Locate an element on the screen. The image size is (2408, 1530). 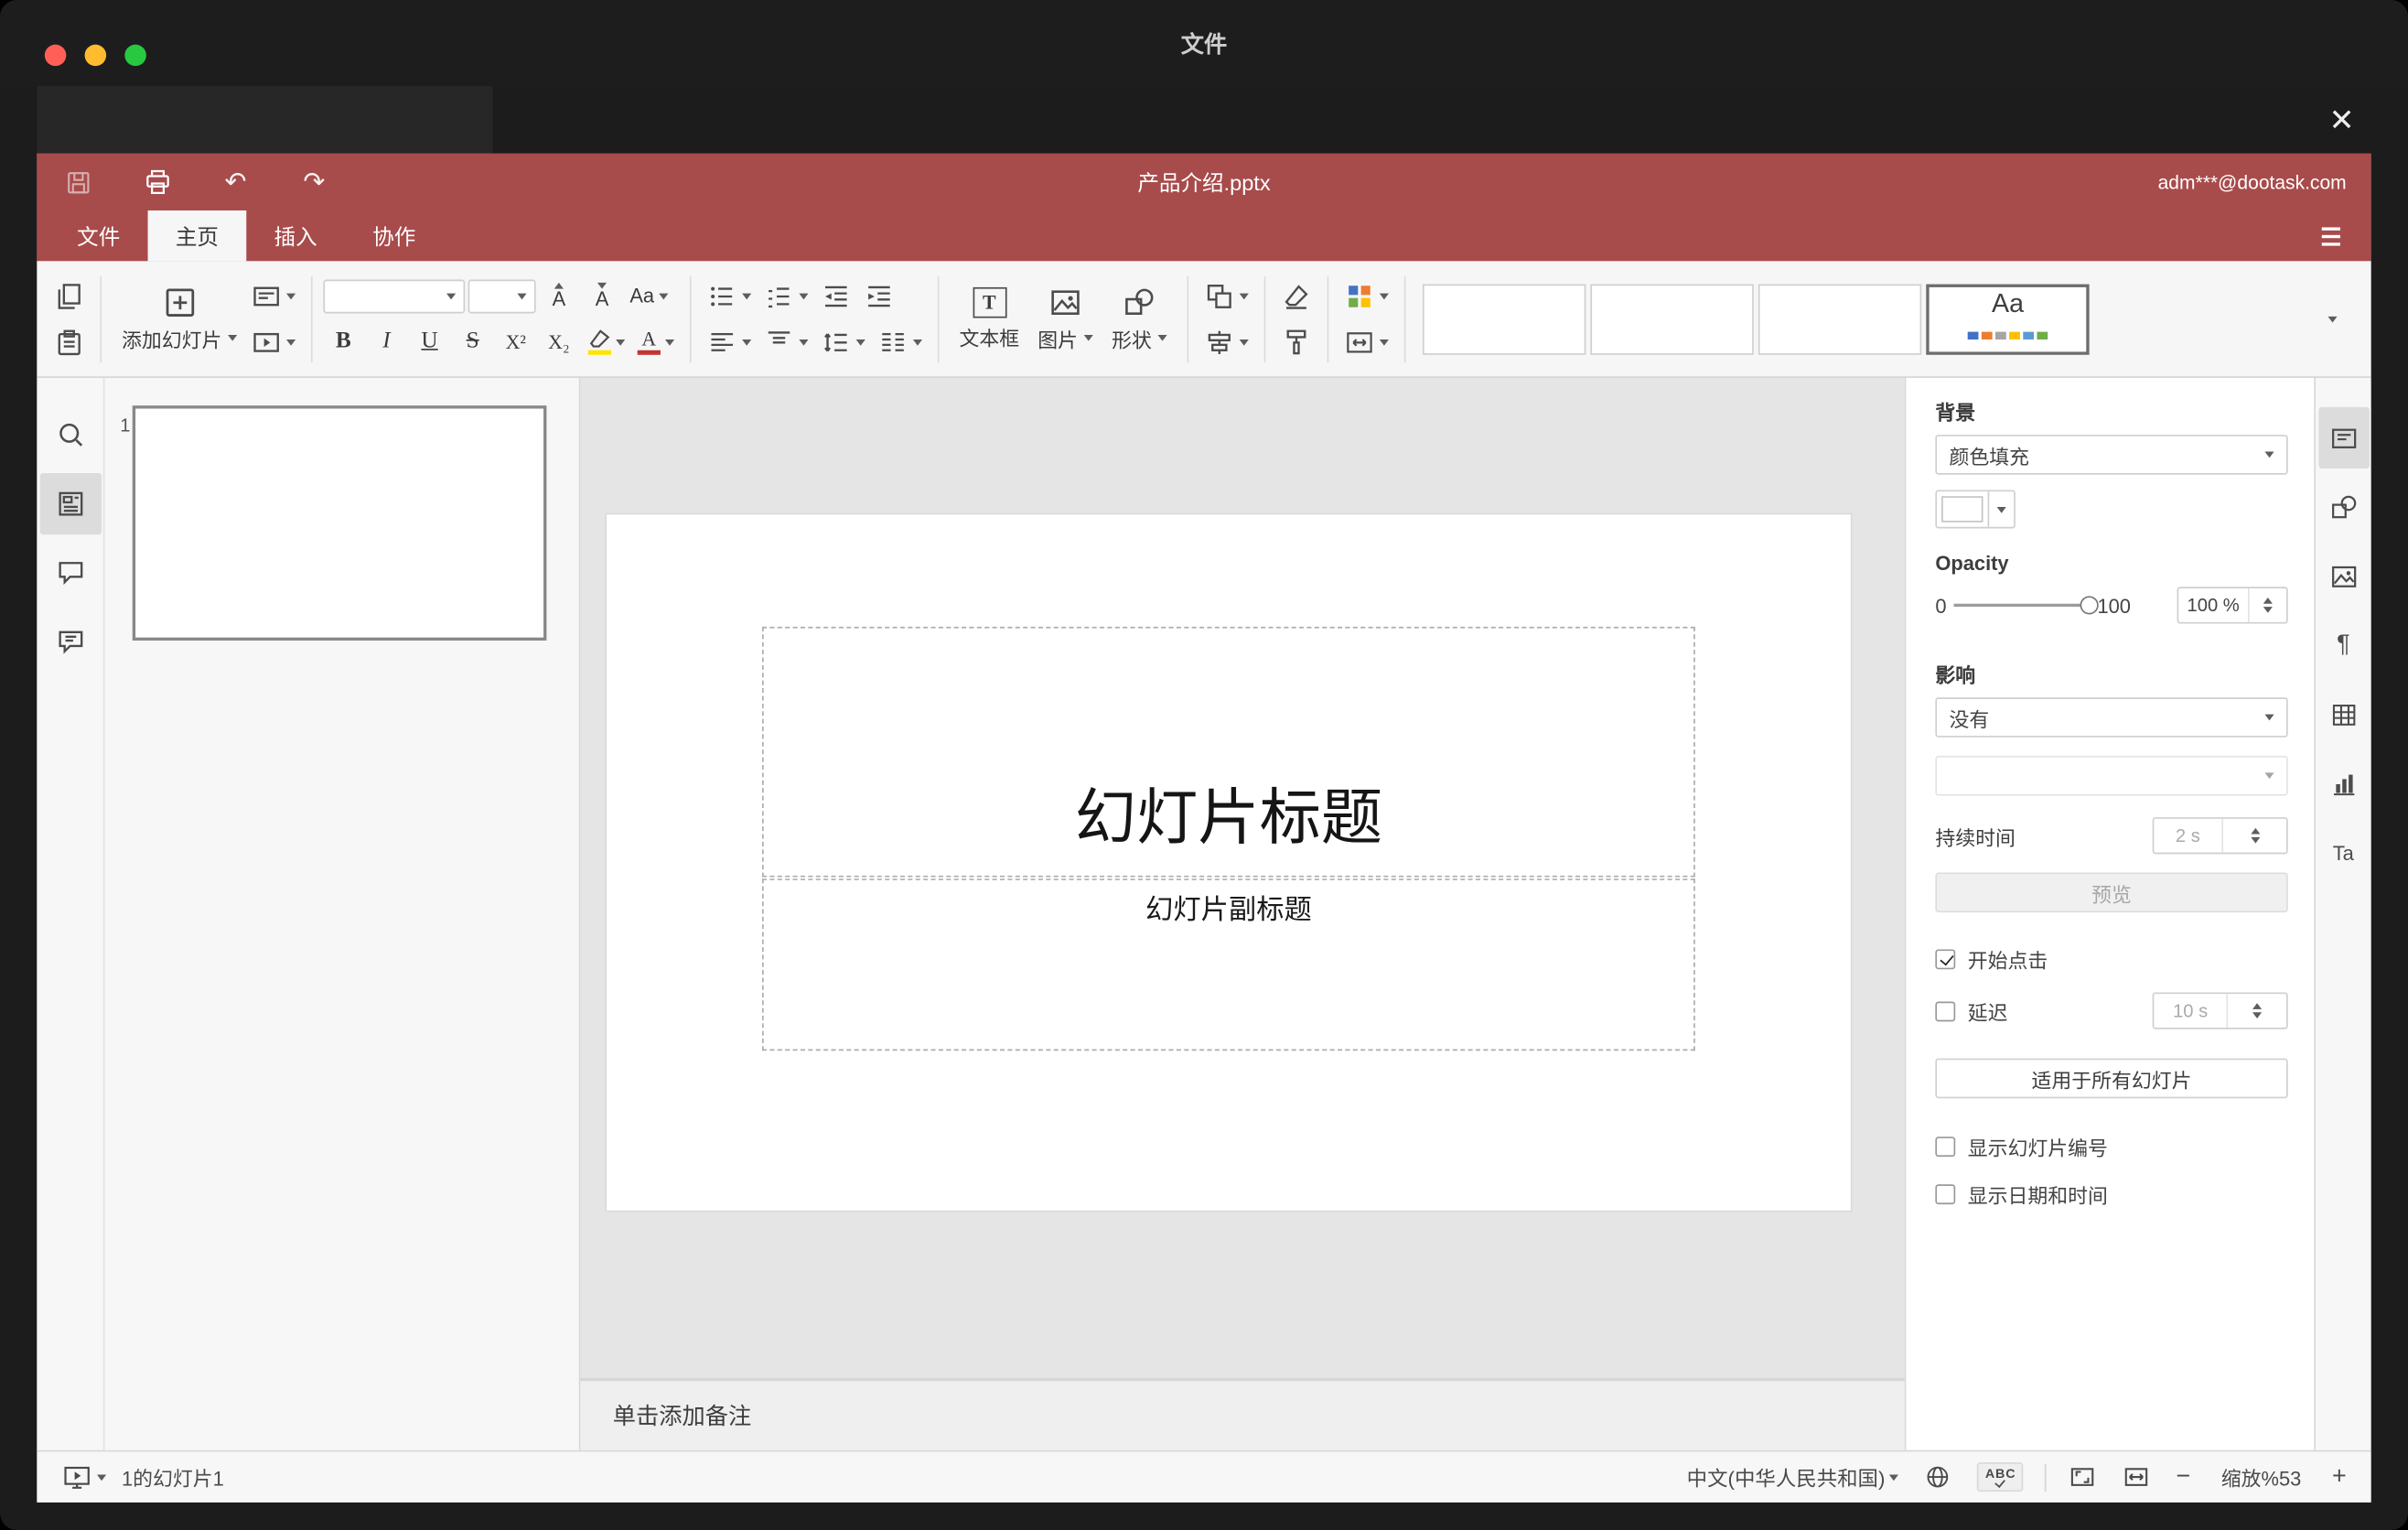
delay-checkbox: 延迟 is located at coordinates (1971, 1011).